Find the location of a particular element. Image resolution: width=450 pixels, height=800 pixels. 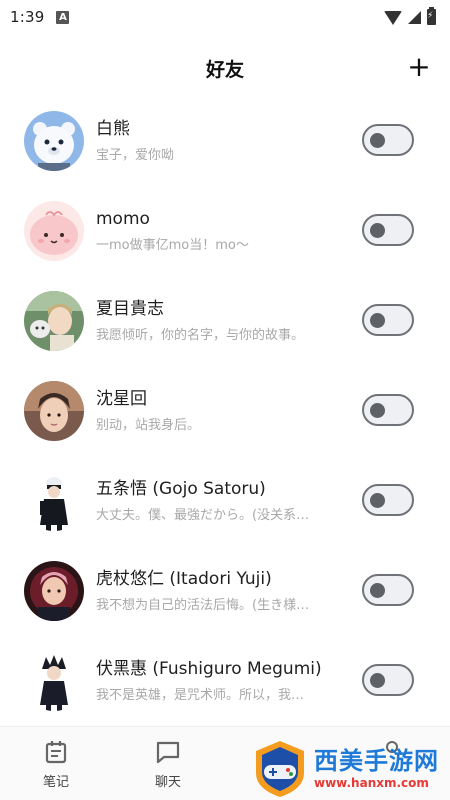

nav-label-chat: 聊天 is located at coordinates (167, 782).